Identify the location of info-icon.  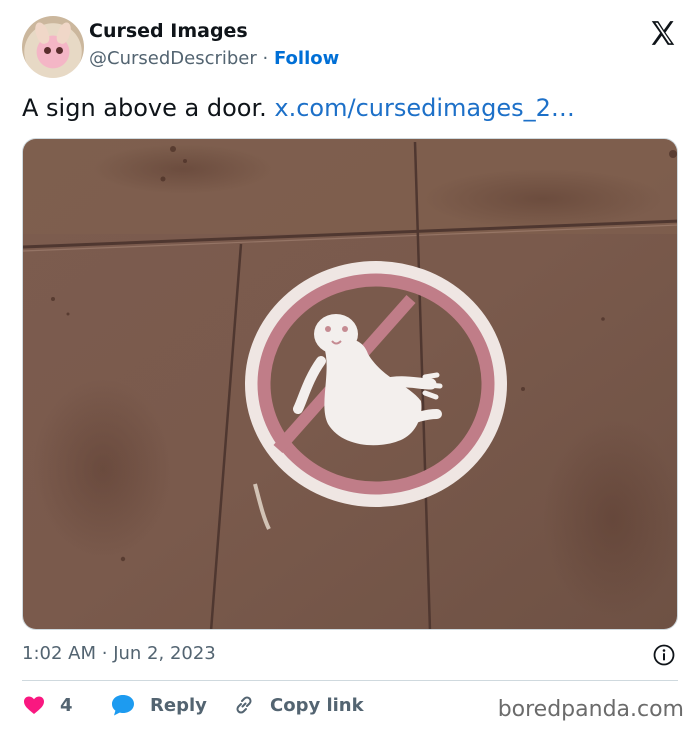
(664, 655).